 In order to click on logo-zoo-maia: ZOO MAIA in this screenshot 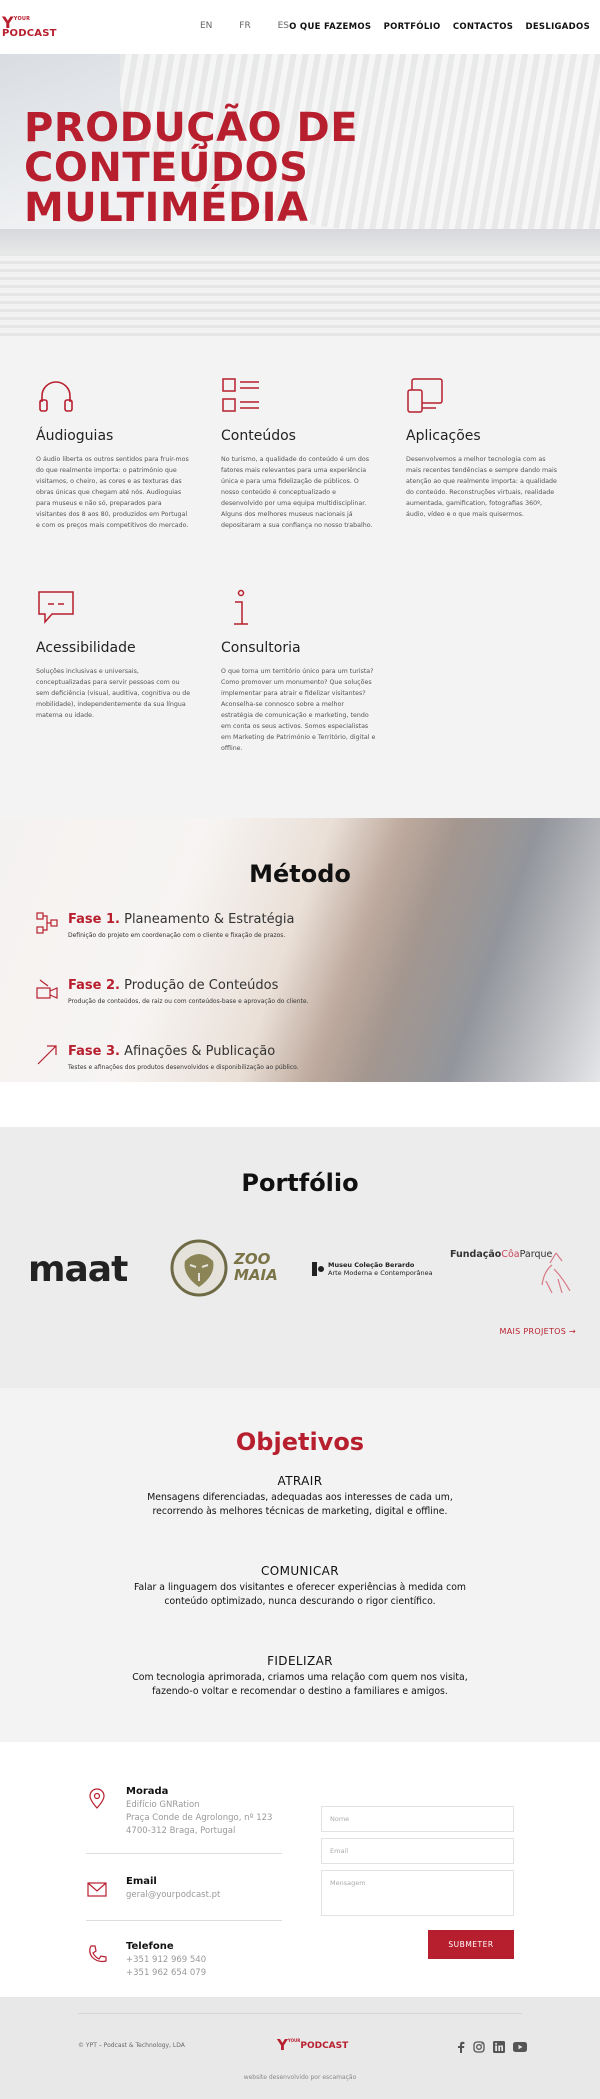, I will do `click(230, 1269)`.